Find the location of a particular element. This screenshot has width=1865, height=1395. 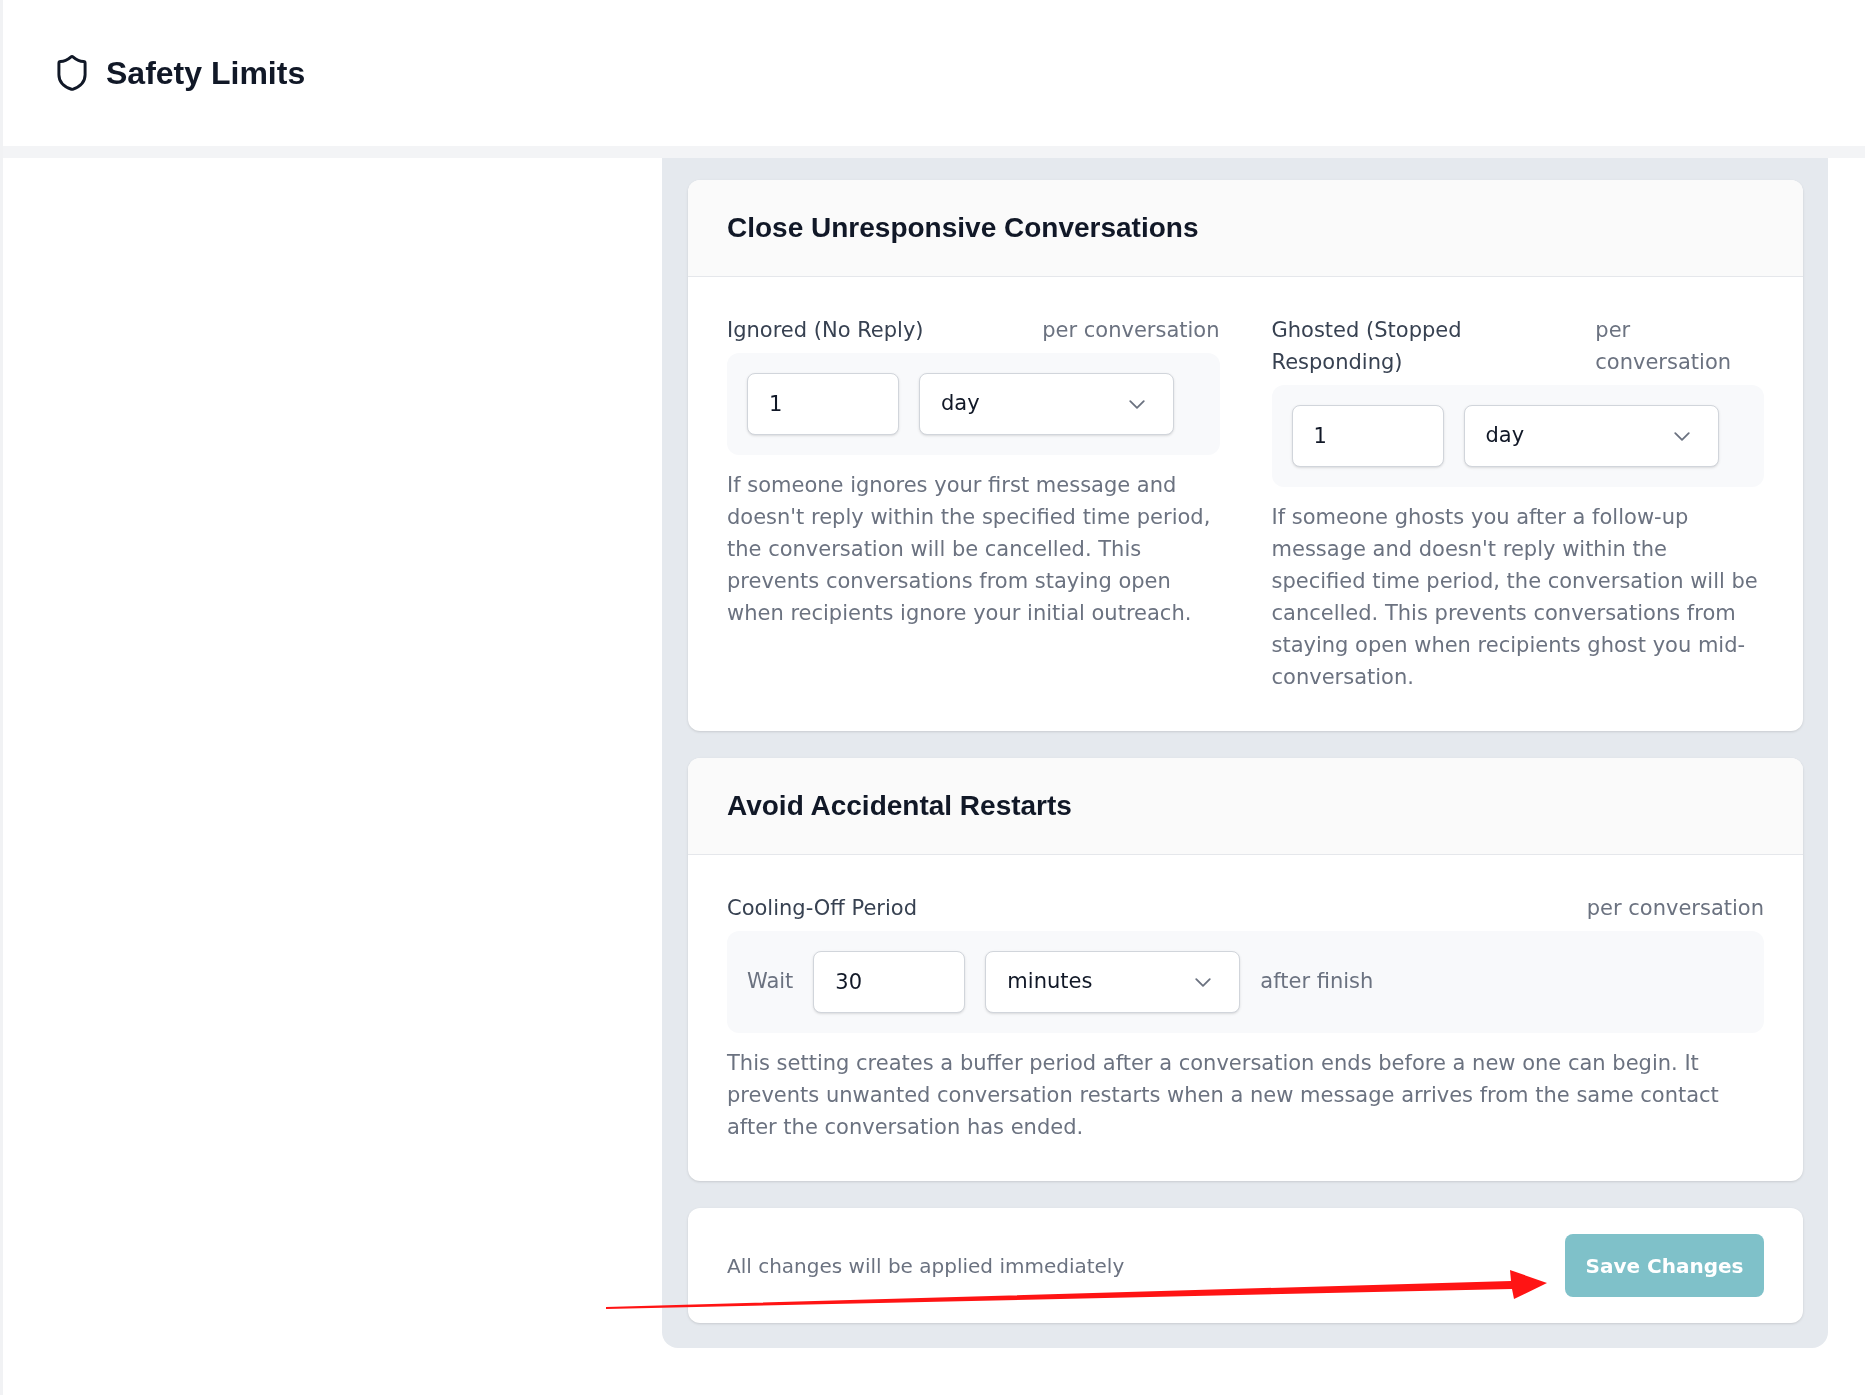

setting-description: If someone ghosts you after a follow-up message and doesn't reply within the specified time period, the conversation will be cancelled. This prevents conversations from staying open when recipients ghost you mid-conversation. is located at coordinates (1515, 597).